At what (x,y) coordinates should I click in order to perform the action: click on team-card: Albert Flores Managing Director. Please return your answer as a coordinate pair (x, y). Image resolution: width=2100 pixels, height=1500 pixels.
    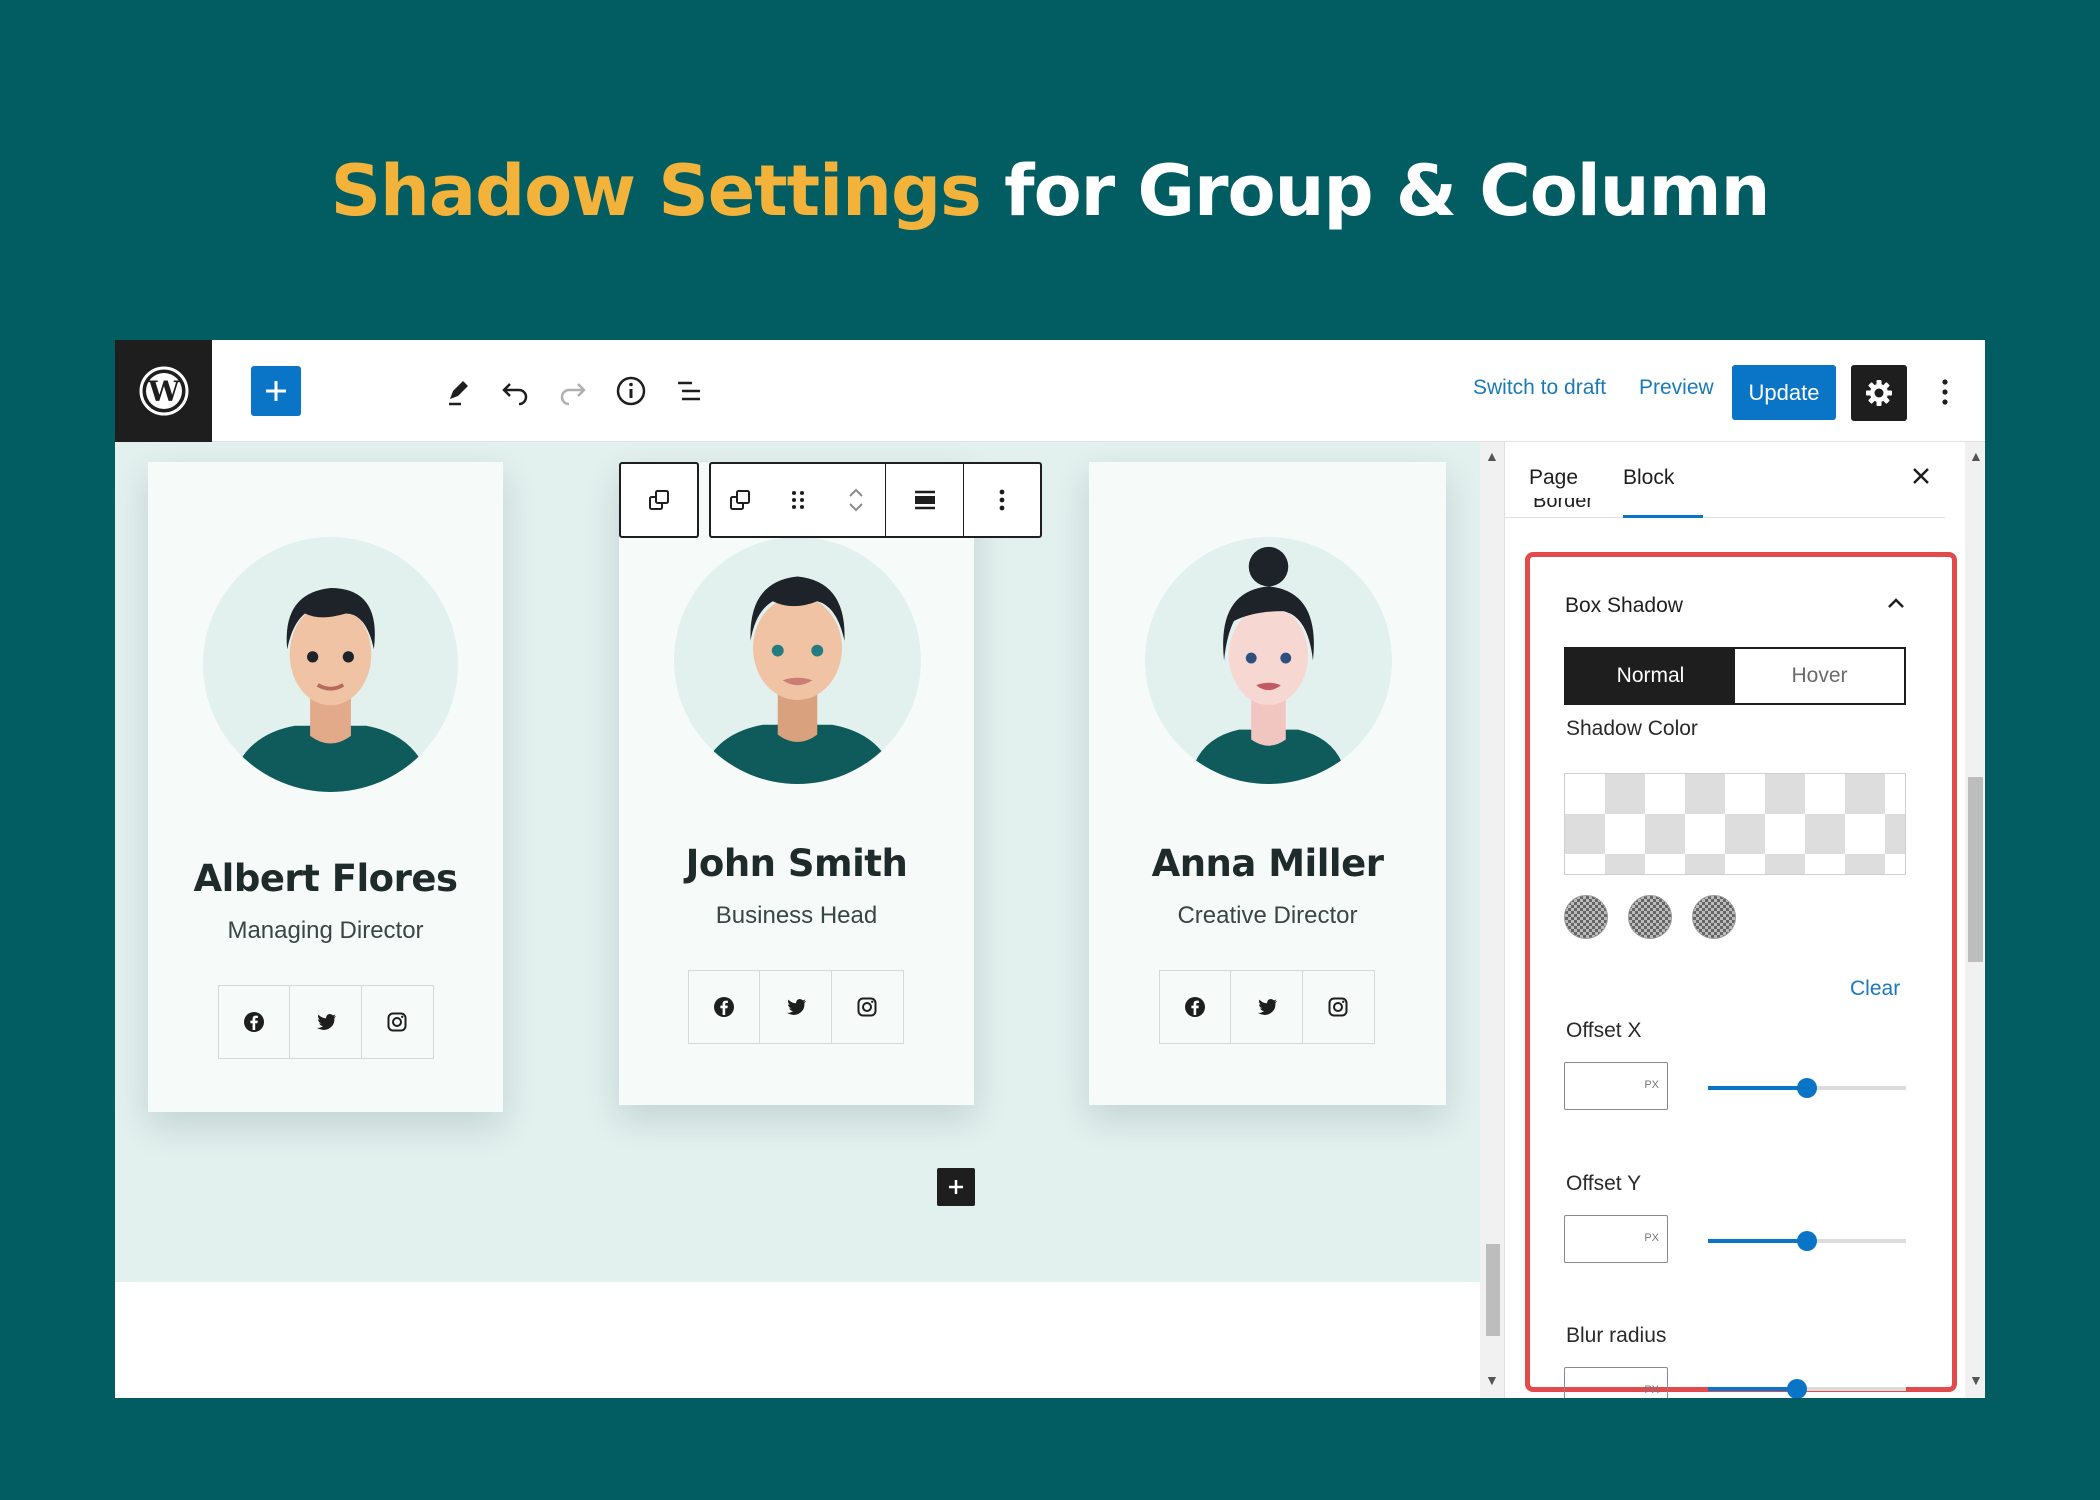
    Looking at the image, I should click on (325, 787).